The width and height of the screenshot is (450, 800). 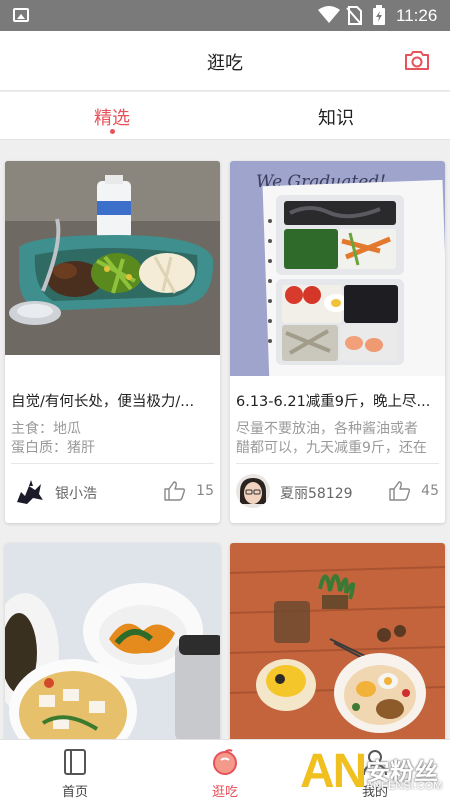 I want to click on food-photo: We Graduated!, so click(x=337, y=268).